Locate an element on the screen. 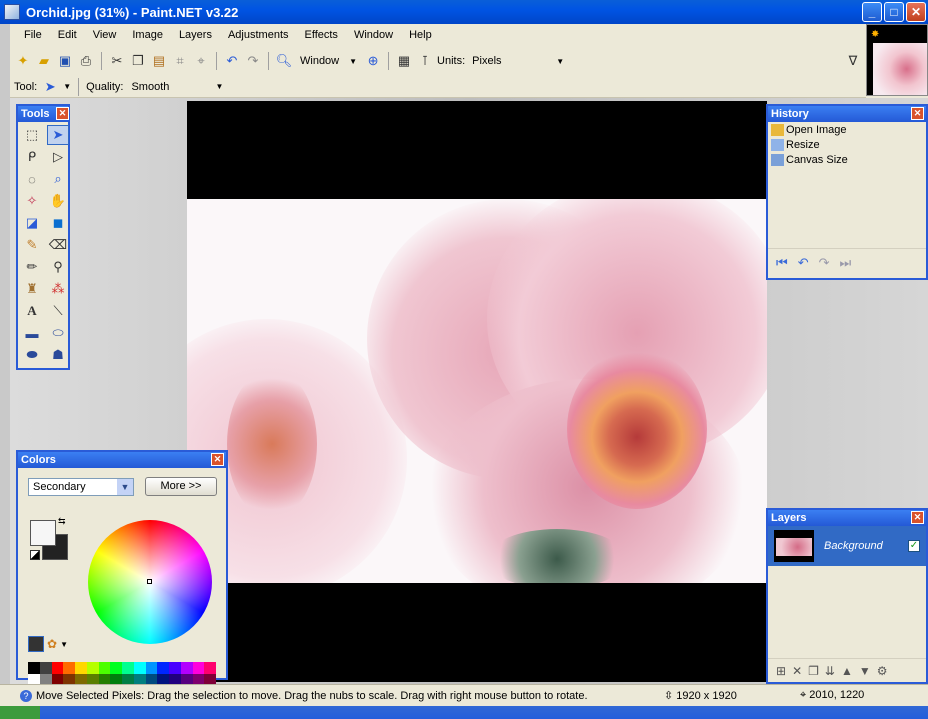 The height and width of the screenshot is (719, 928). history-item: Open Image is located at coordinates (847, 129).